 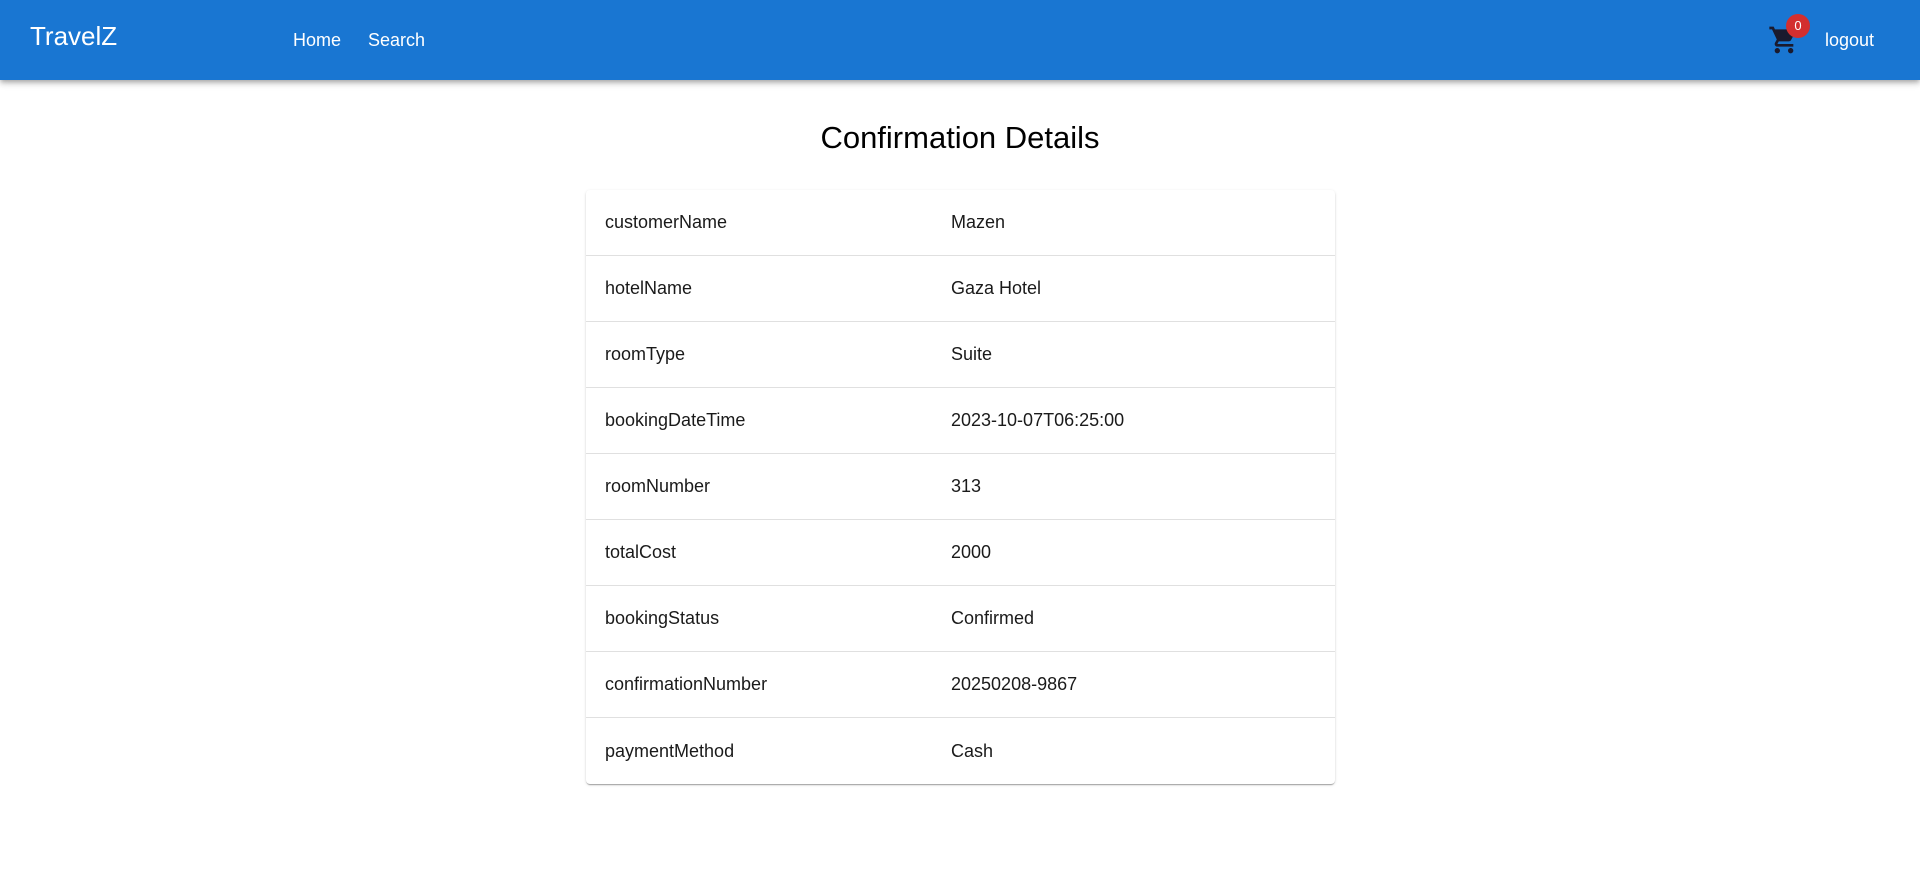 What do you see at coordinates (396, 40) in the screenshot?
I see `nav-search-link: Search` at bounding box center [396, 40].